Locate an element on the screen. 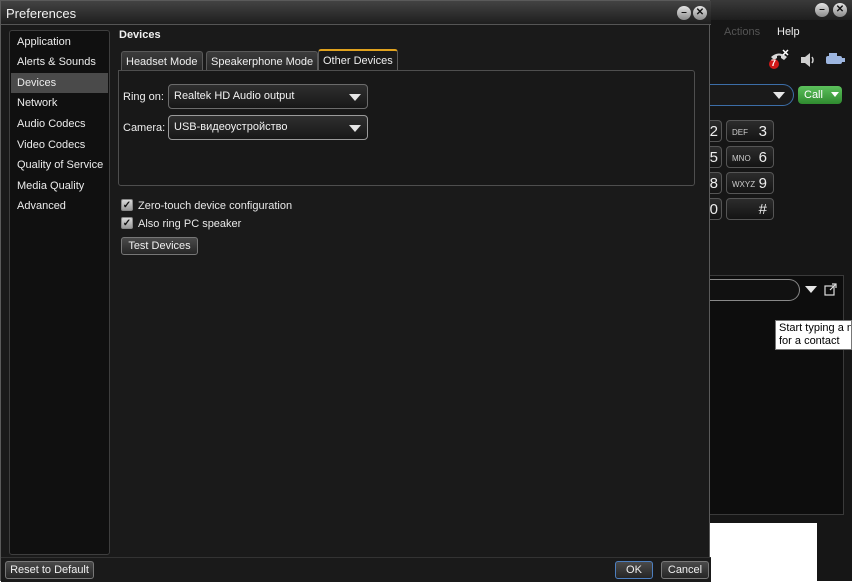 This screenshot has width=852, height=582. nav-item-alerts-sounds: Alerts & Sounds is located at coordinates (59, 62).